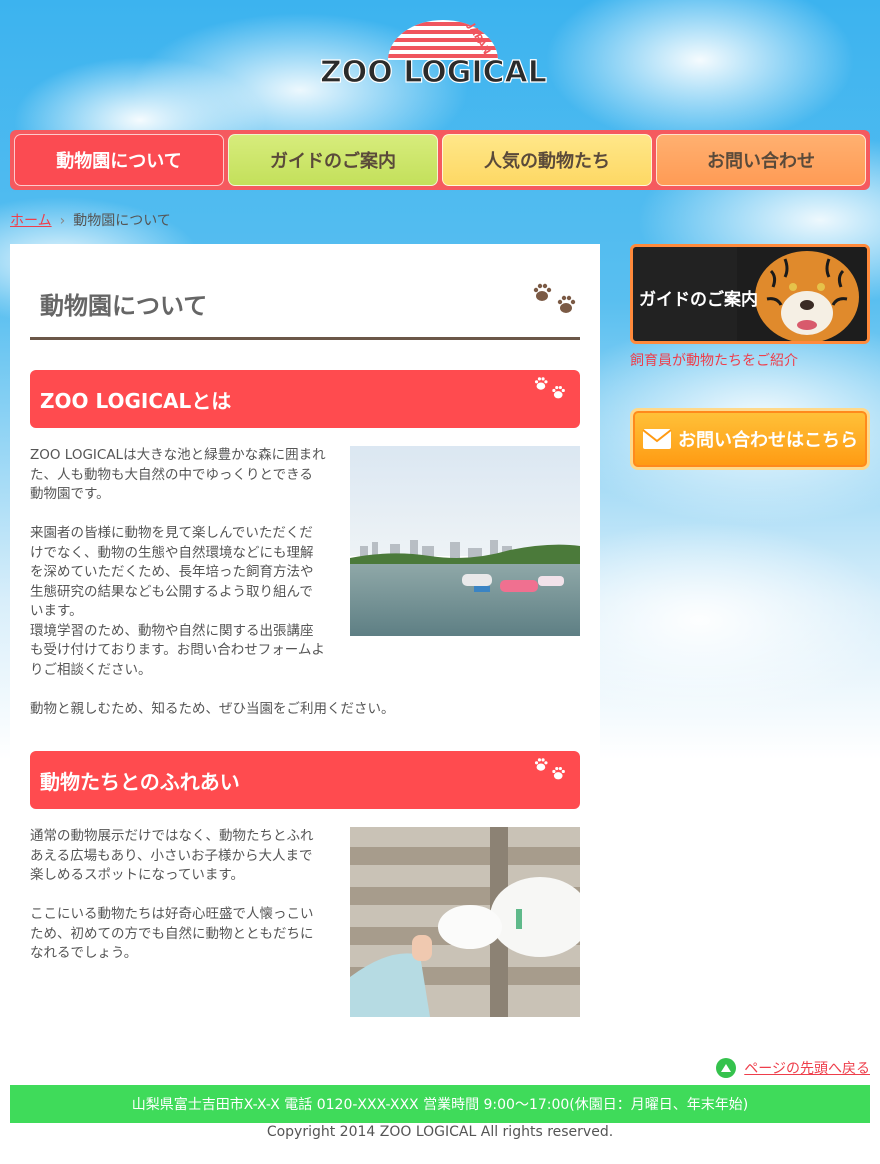 The width and height of the screenshot is (880, 1164). I want to click on section-title: ZOO LOGICALとは, so click(136, 401).